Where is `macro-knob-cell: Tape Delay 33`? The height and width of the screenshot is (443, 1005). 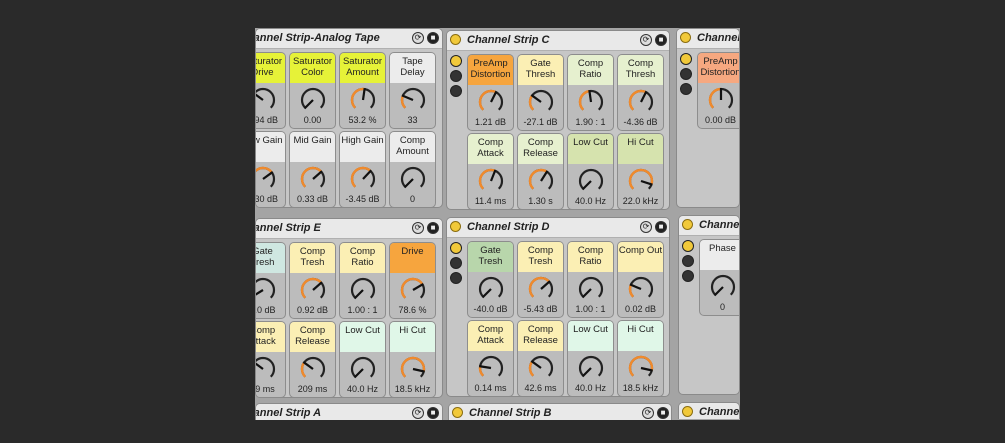 macro-knob-cell: Tape Delay 33 is located at coordinates (412, 90).